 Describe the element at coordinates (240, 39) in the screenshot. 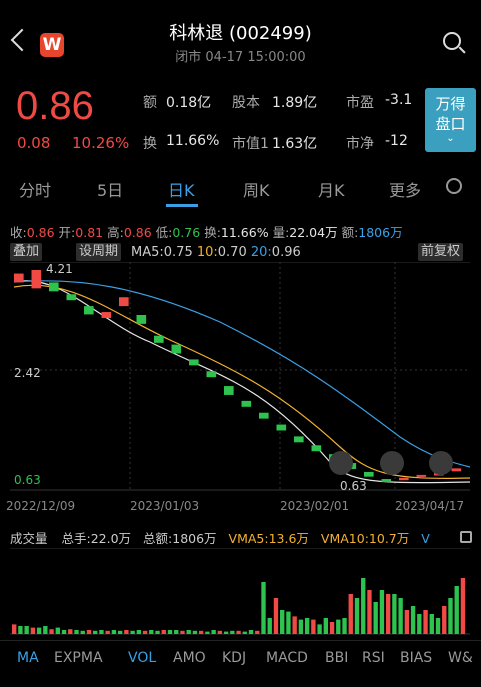

I see `top-nav: W 科林退 (002499) 闭市 04-17 15:00:00` at that location.